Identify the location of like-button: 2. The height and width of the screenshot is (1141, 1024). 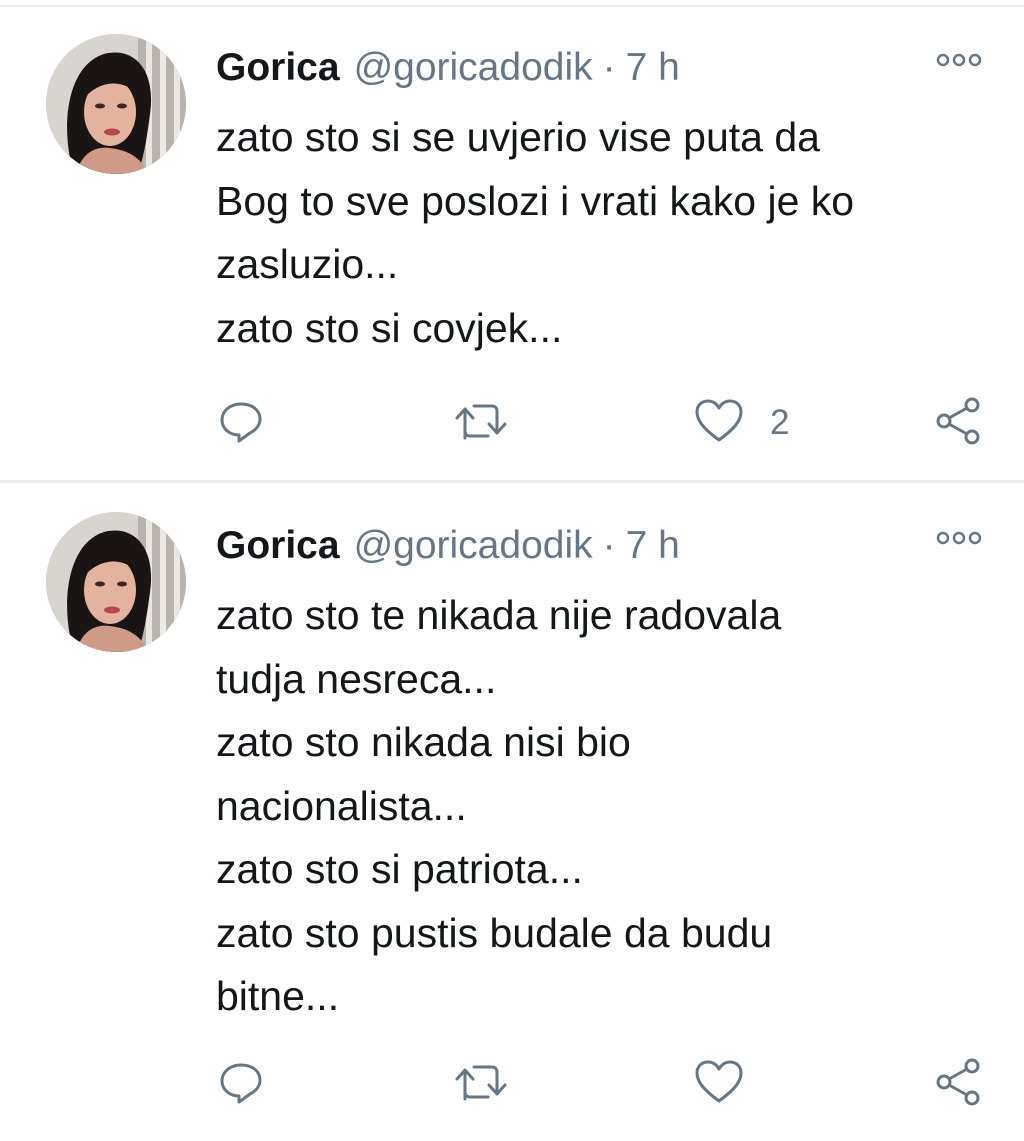
(741, 423).